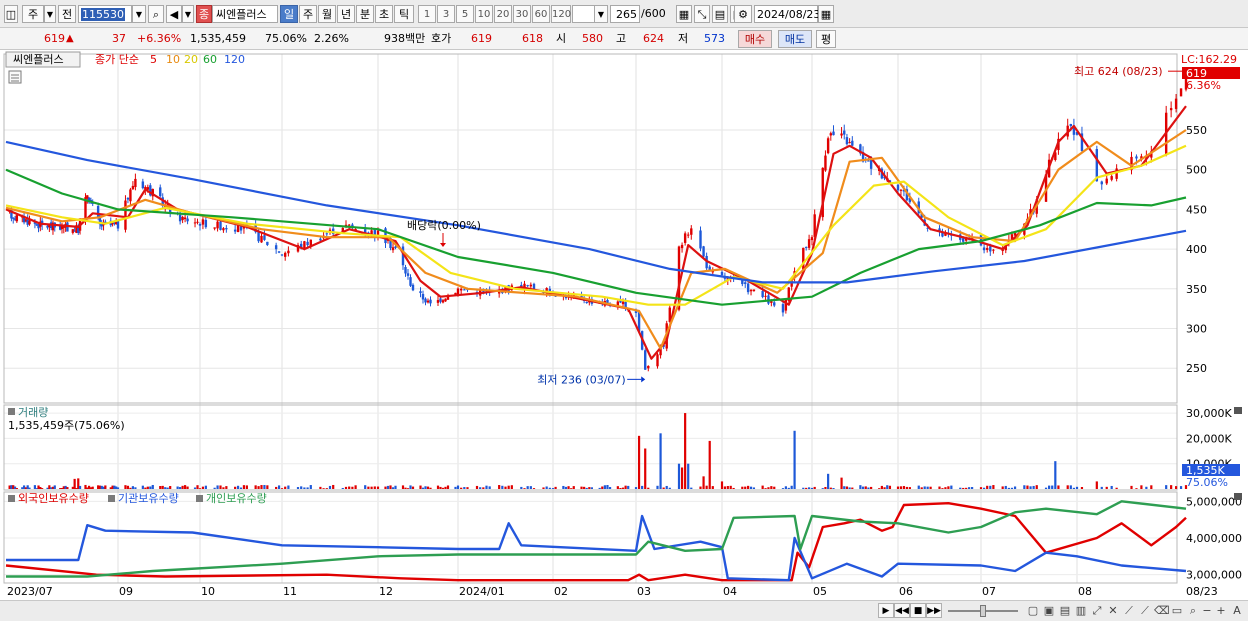 The width and height of the screenshot is (1248, 621). Describe the element at coordinates (1097, 610) in the screenshot. I see `trend-line-icon: ⤢` at that location.